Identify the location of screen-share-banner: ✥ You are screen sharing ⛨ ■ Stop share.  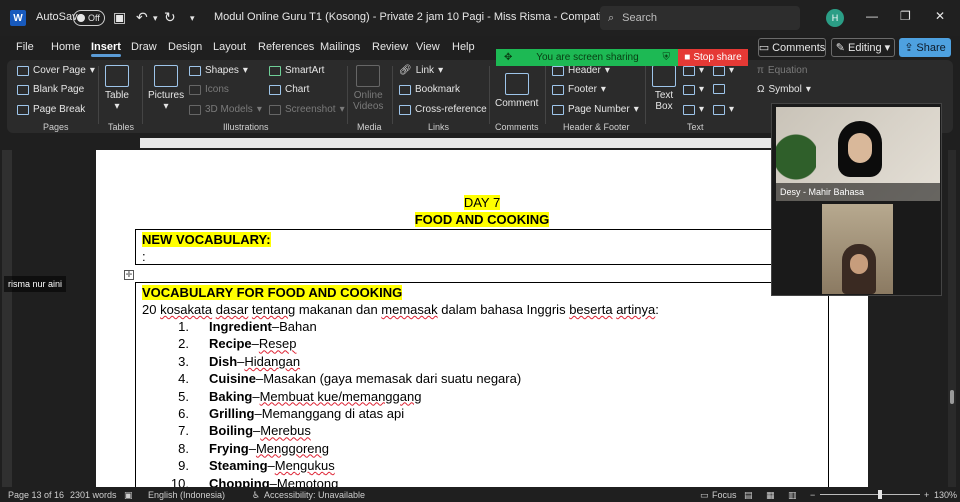
(622, 57).